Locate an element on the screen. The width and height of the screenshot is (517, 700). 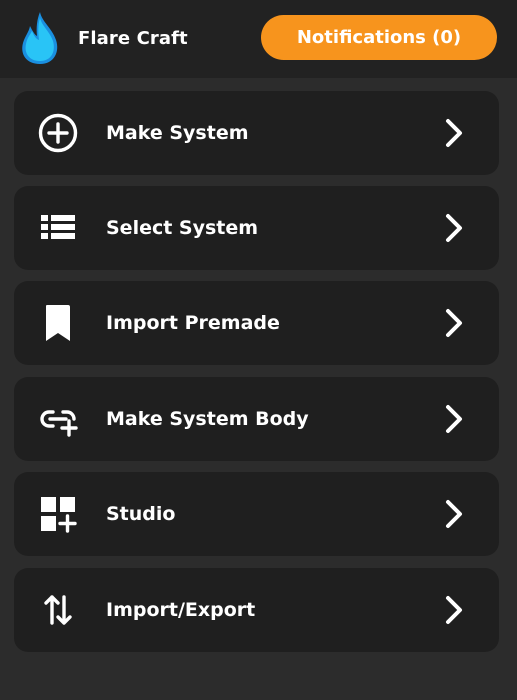
bookmark-icon is located at coordinates (58, 323).